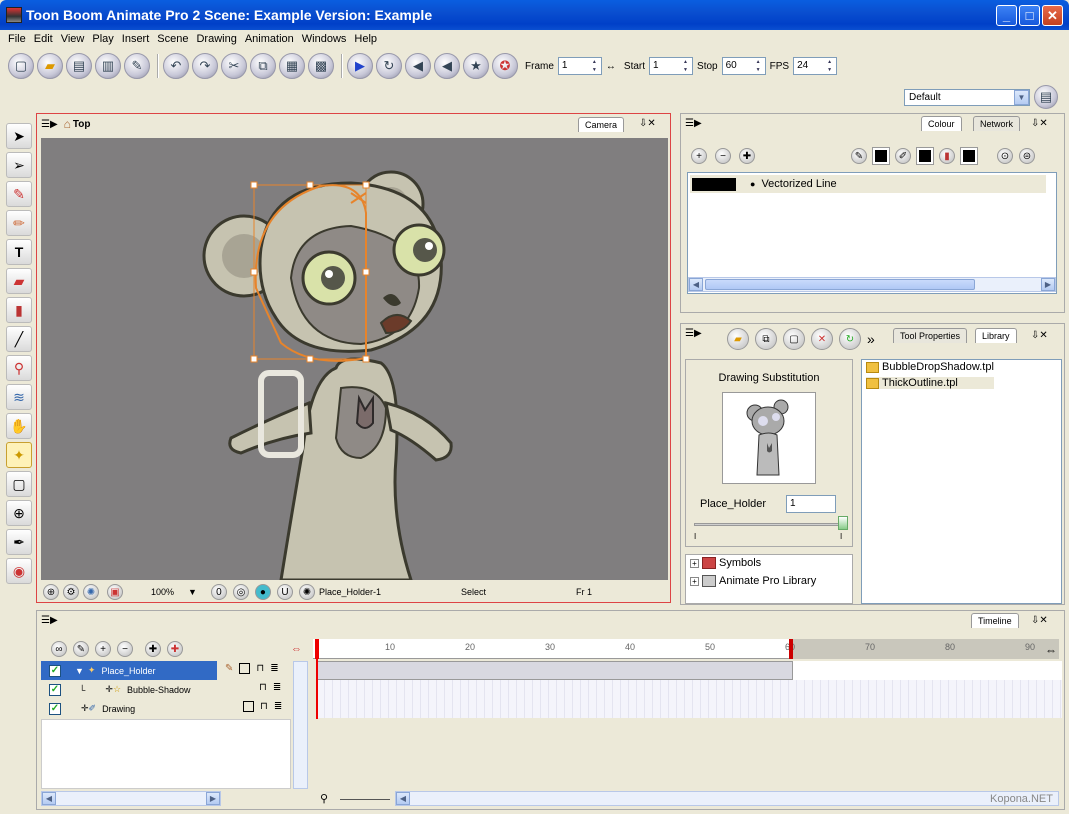  Describe the element at coordinates (689, 670) in the screenshot. I see `timeline-track-place-holder` at that location.